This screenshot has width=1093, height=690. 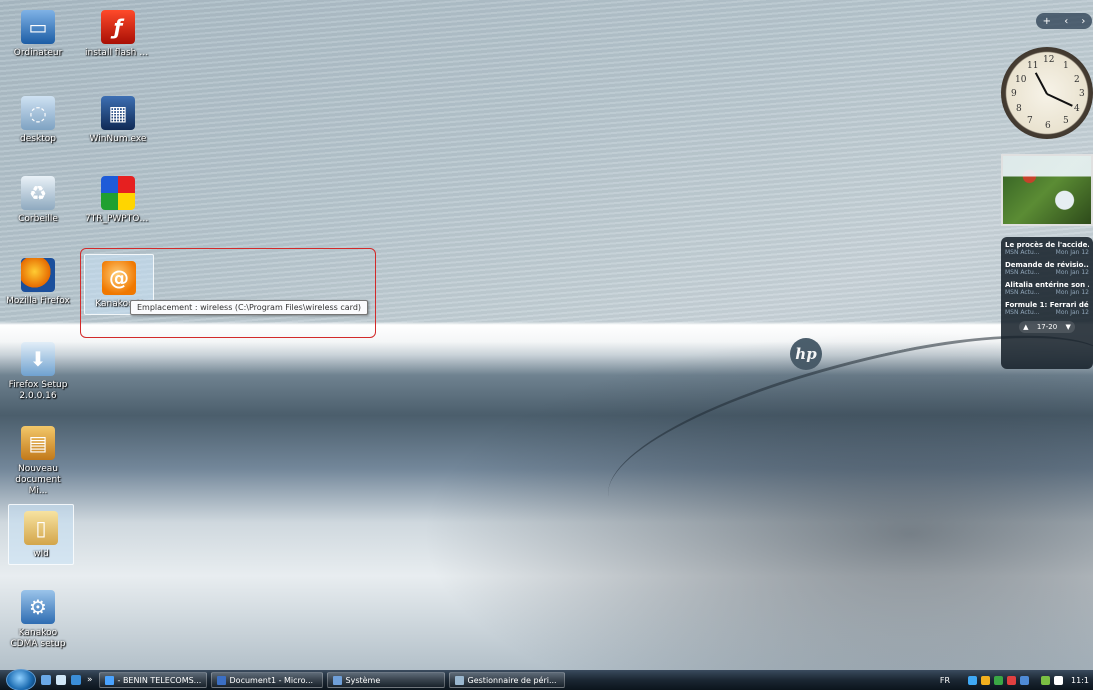 I want to click on desktop-icon-kanakoo-setup: ⚙ Kanakoo CDMA setup, so click(x=38, y=620).